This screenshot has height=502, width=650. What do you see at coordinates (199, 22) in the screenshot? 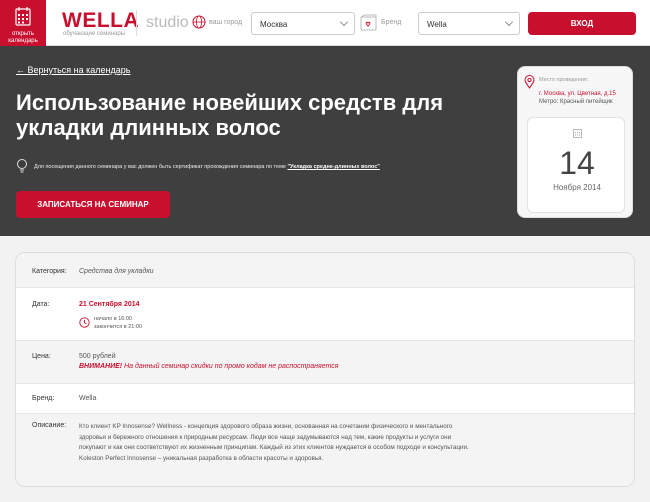
I see `globe-icon` at bounding box center [199, 22].